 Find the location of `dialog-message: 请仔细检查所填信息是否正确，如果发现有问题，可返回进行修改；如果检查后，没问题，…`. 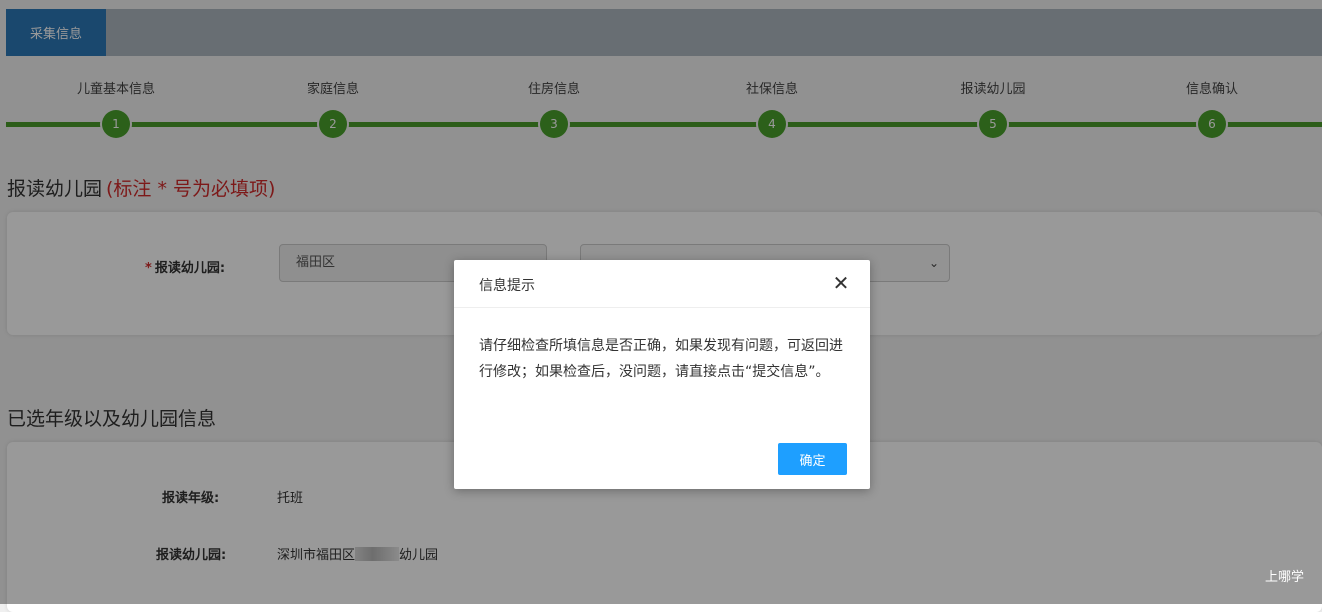

dialog-message: 请仔细检查所填信息是否正确，如果发现有问题，可返回进行修改；如果检查后，没问题，… is located at coordinates (661, 359).